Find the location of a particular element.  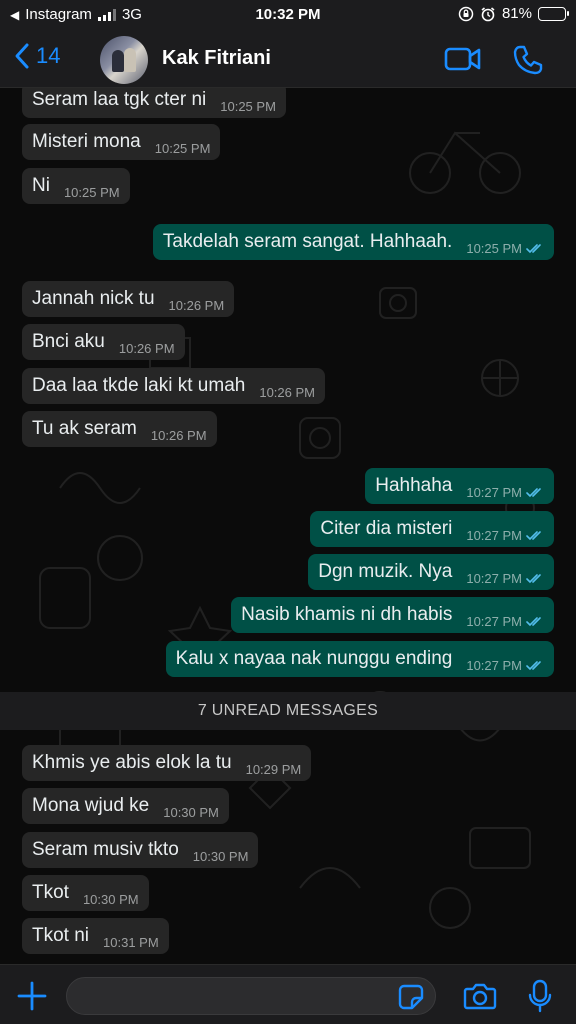

outgoing-message: Citer dia misteri 10:27 PM is located at coordinates (432, 529).